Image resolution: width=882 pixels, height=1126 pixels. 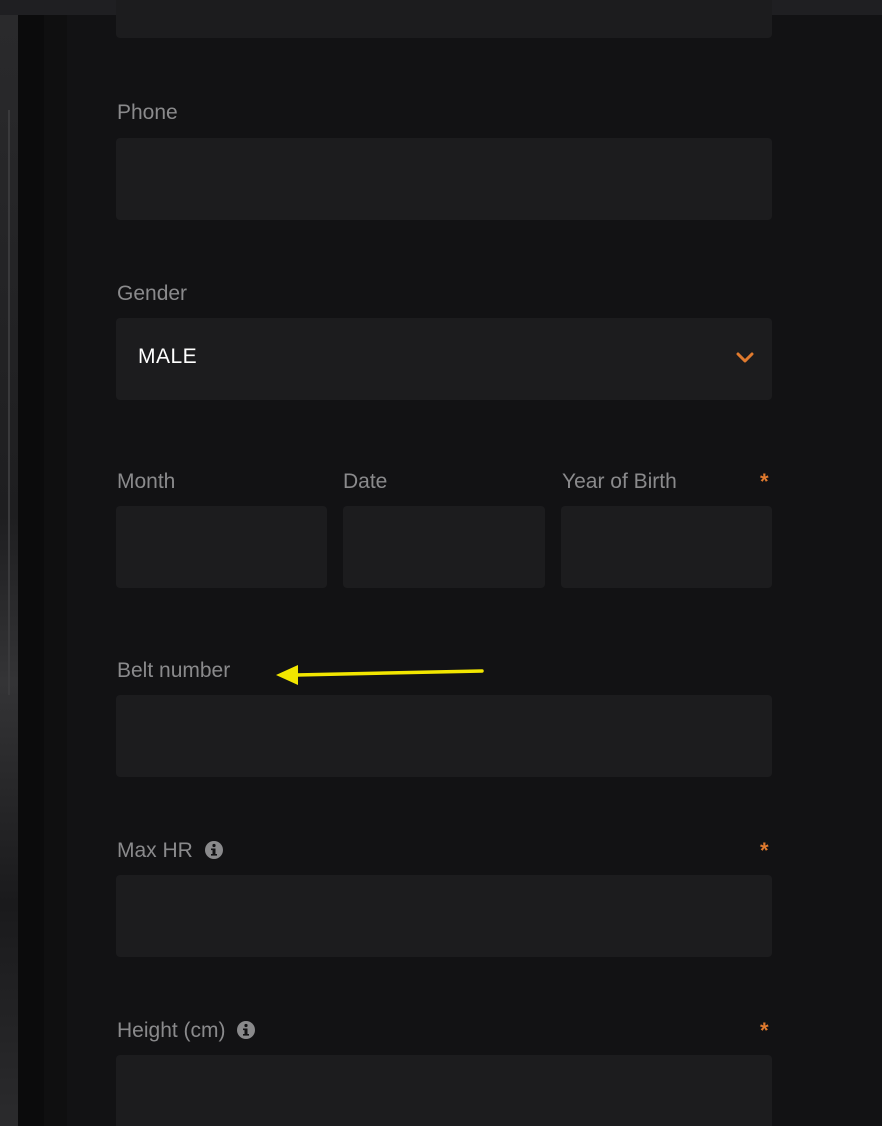 I want to click on max-hr-required-mark: *, so click(x=764, y=850).